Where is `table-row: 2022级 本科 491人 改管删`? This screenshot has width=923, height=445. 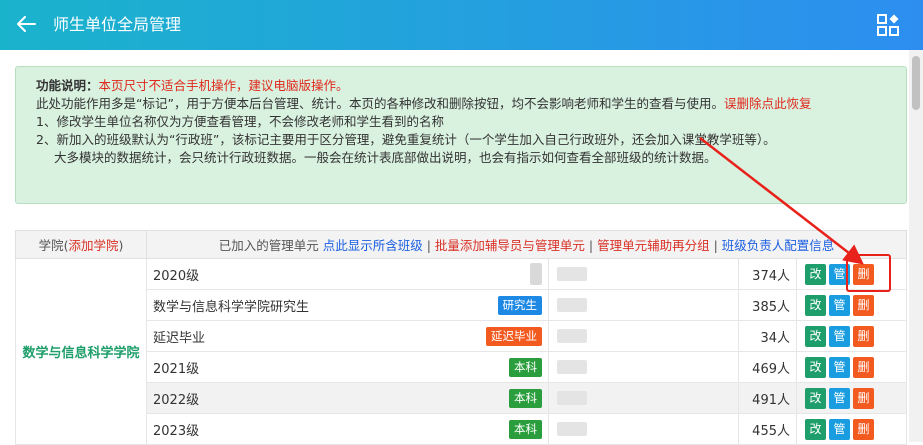 table-row: 2022级 本科 491人 改管删 is located at coordinates (461, 398).